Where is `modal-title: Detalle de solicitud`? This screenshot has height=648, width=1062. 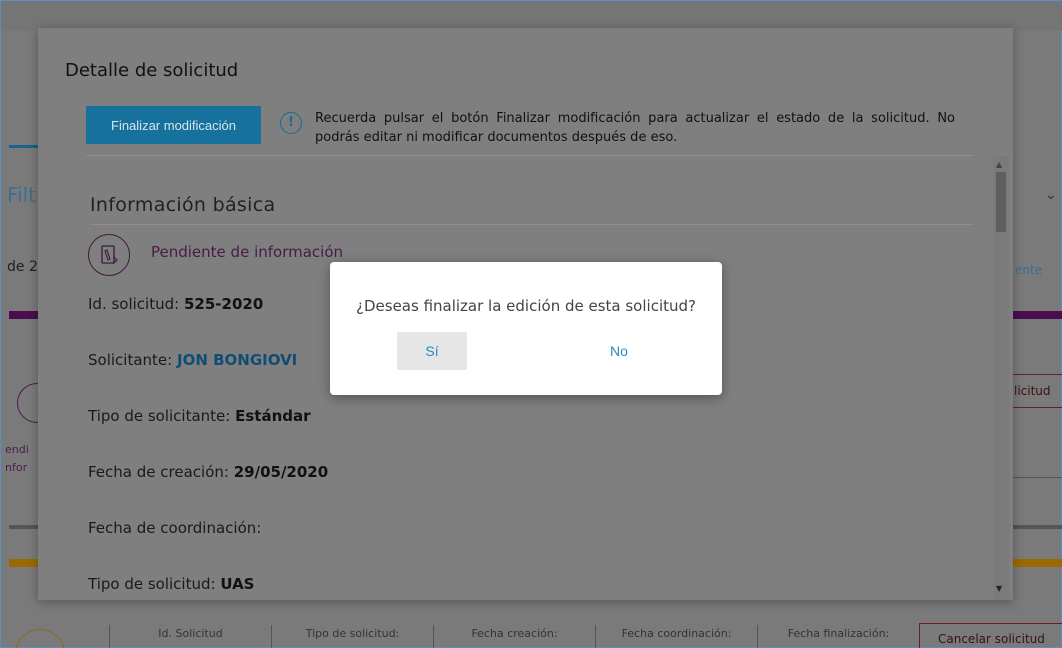 modal-title: Detalle de solicitud is located at coordinates (152, 70).